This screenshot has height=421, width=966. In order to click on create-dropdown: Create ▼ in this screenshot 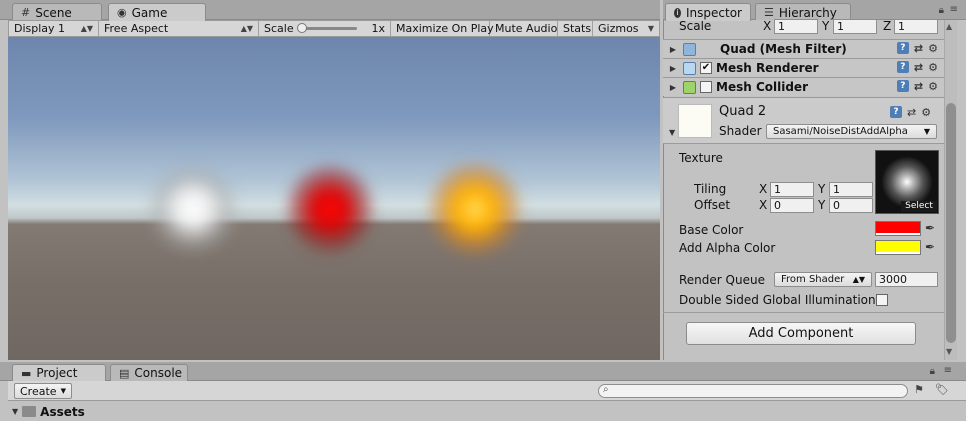, I will do `click(43, 391)`.